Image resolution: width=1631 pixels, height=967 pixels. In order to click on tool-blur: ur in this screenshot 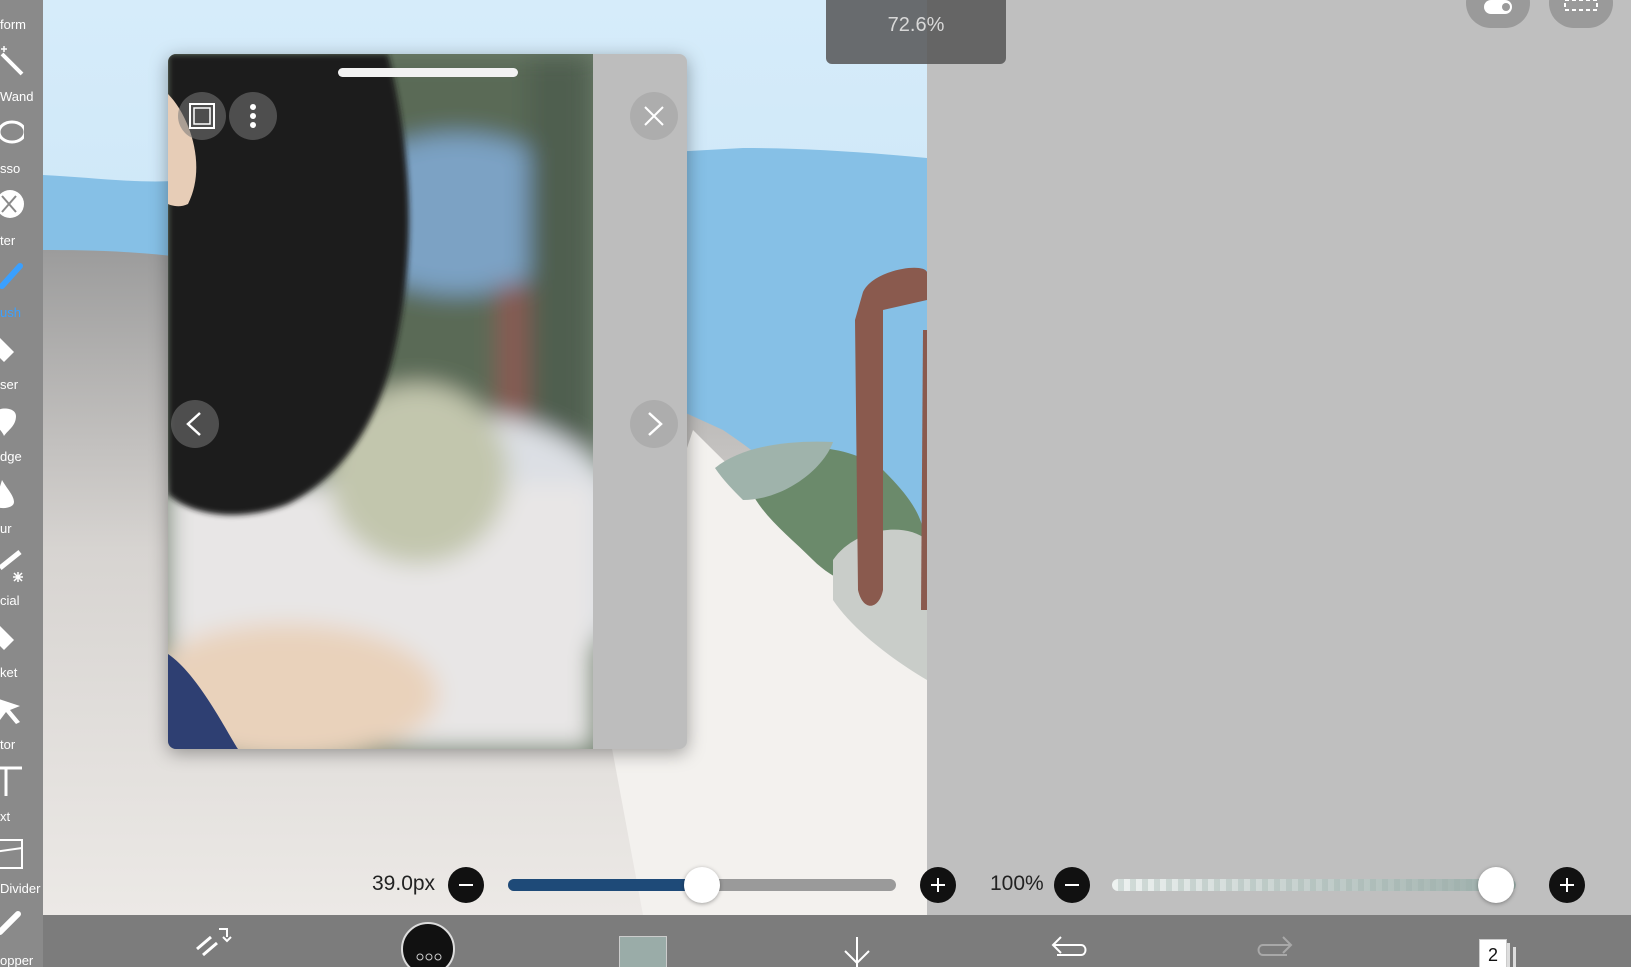, I will do `click(21, 506)`.